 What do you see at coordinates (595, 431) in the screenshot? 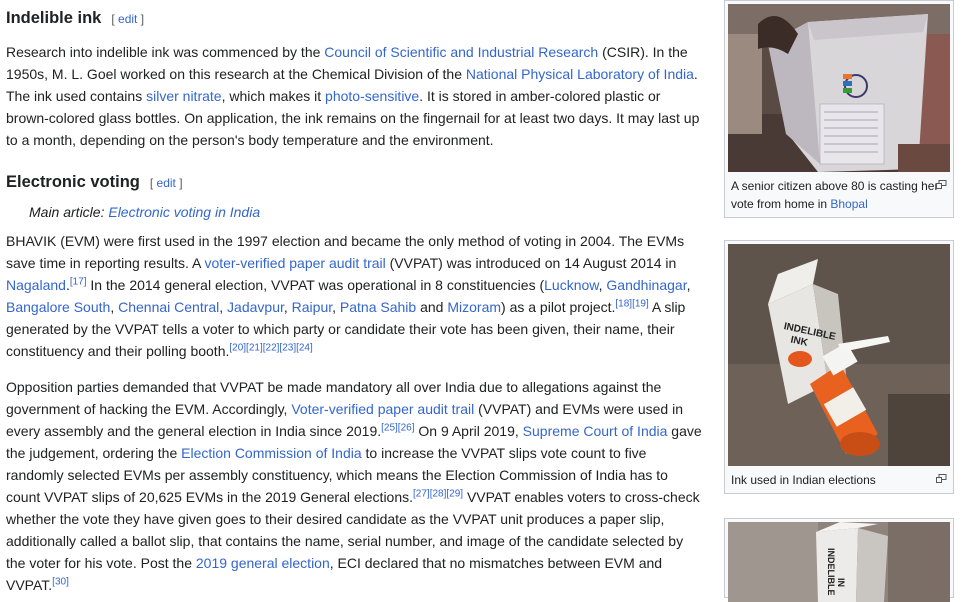
I see `link-supreme-court: Supreme Court of India` at bounding box center [595, 431].